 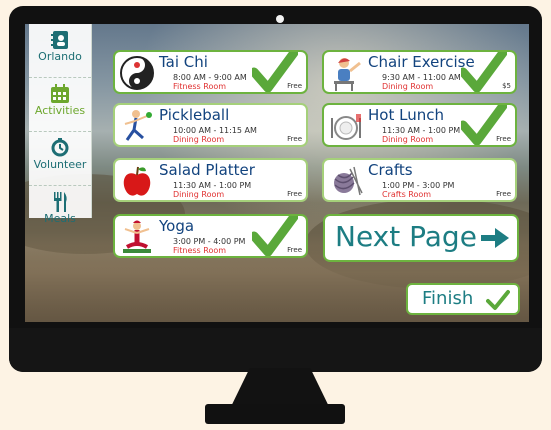 I want to click on finish-button: Finish, so click(x=463, y=299).